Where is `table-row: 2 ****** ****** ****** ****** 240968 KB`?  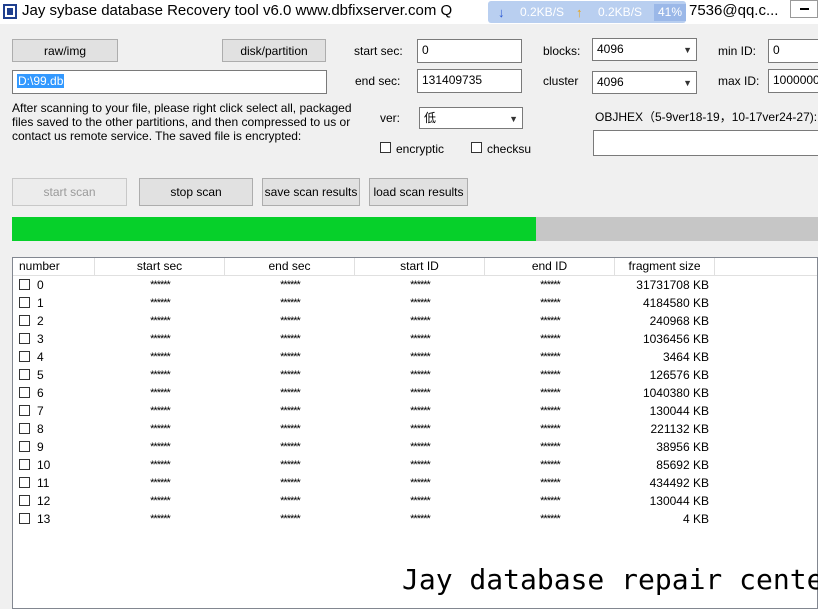 table-row: 2 ****** ****** ****** ****** 240968 KB is located at coordinates (415, 321).